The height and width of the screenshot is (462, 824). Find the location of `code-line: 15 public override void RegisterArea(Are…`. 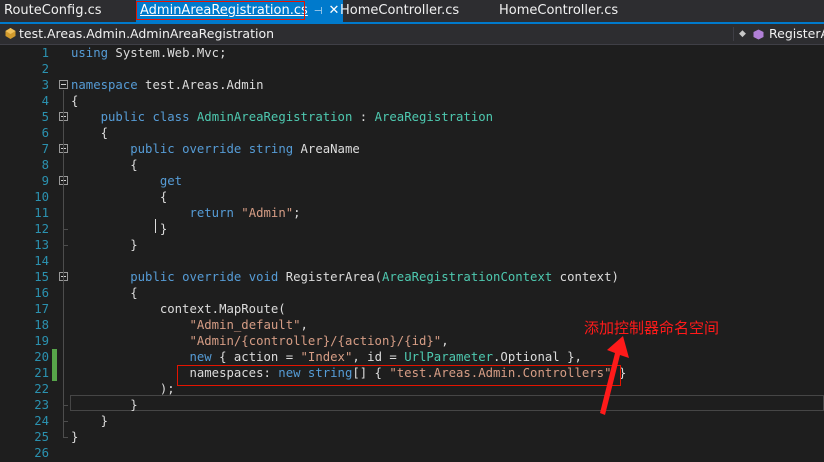

code-line: 15 public override void RegisterArea(Are… is located at coordinates (412, 277).